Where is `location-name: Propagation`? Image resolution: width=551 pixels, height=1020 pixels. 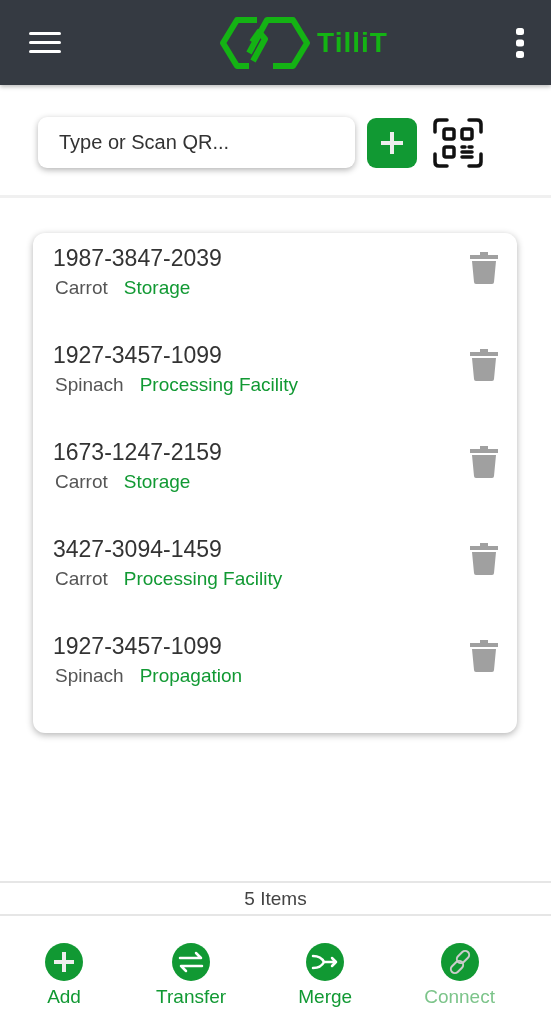
location-name: Propagation is located at coordinates (191, 676).